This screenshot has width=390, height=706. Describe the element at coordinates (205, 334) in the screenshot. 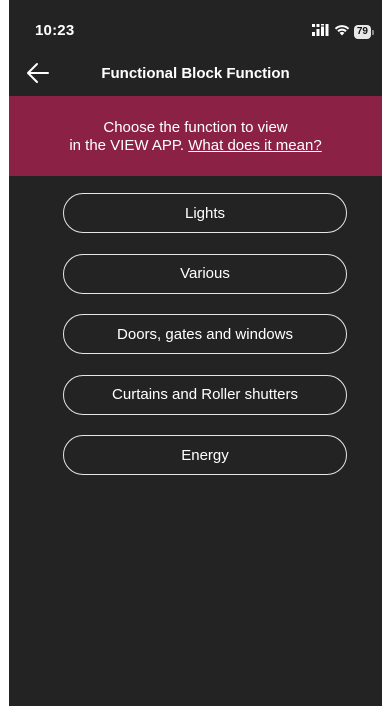

I see `doors-gates-windows-button: Doors, gates and windows` at that location.